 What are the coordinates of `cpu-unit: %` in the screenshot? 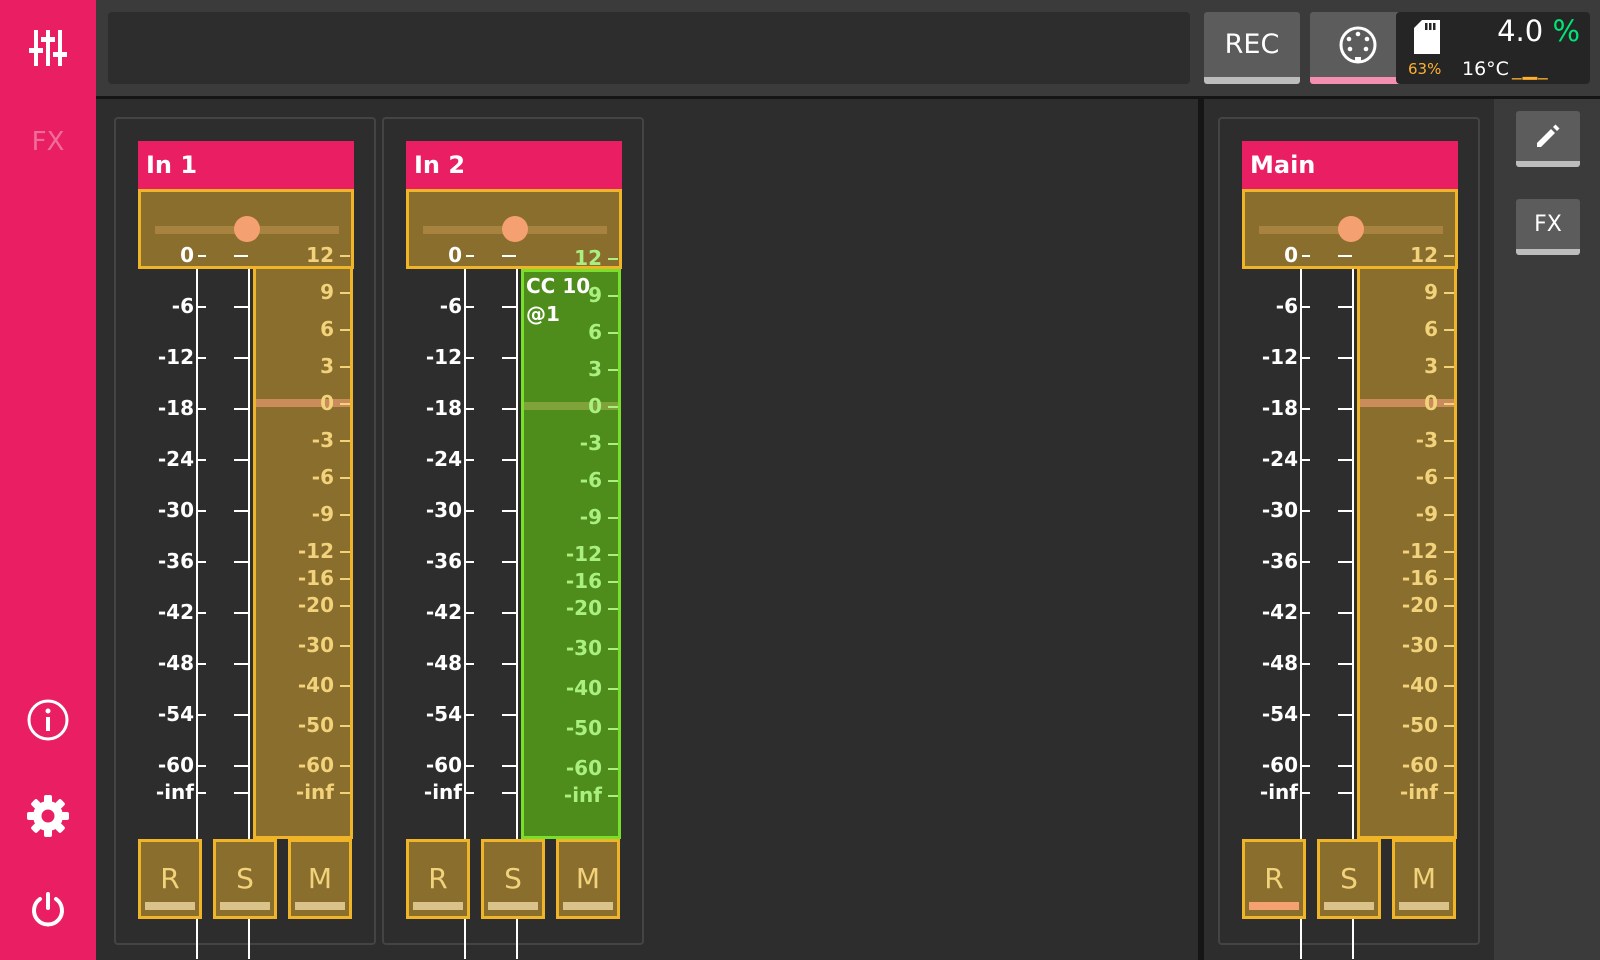 It's located at (1566, 31).